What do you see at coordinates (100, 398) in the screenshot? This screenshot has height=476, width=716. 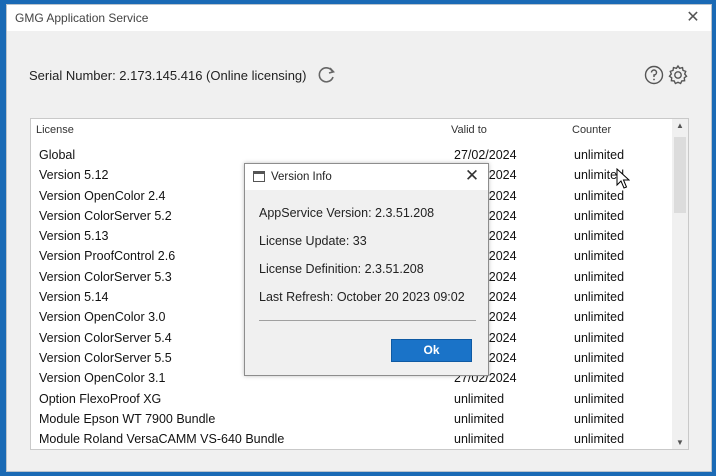 I see `license-name: Option FlexoProof XG` at bounding box center [100, 398].